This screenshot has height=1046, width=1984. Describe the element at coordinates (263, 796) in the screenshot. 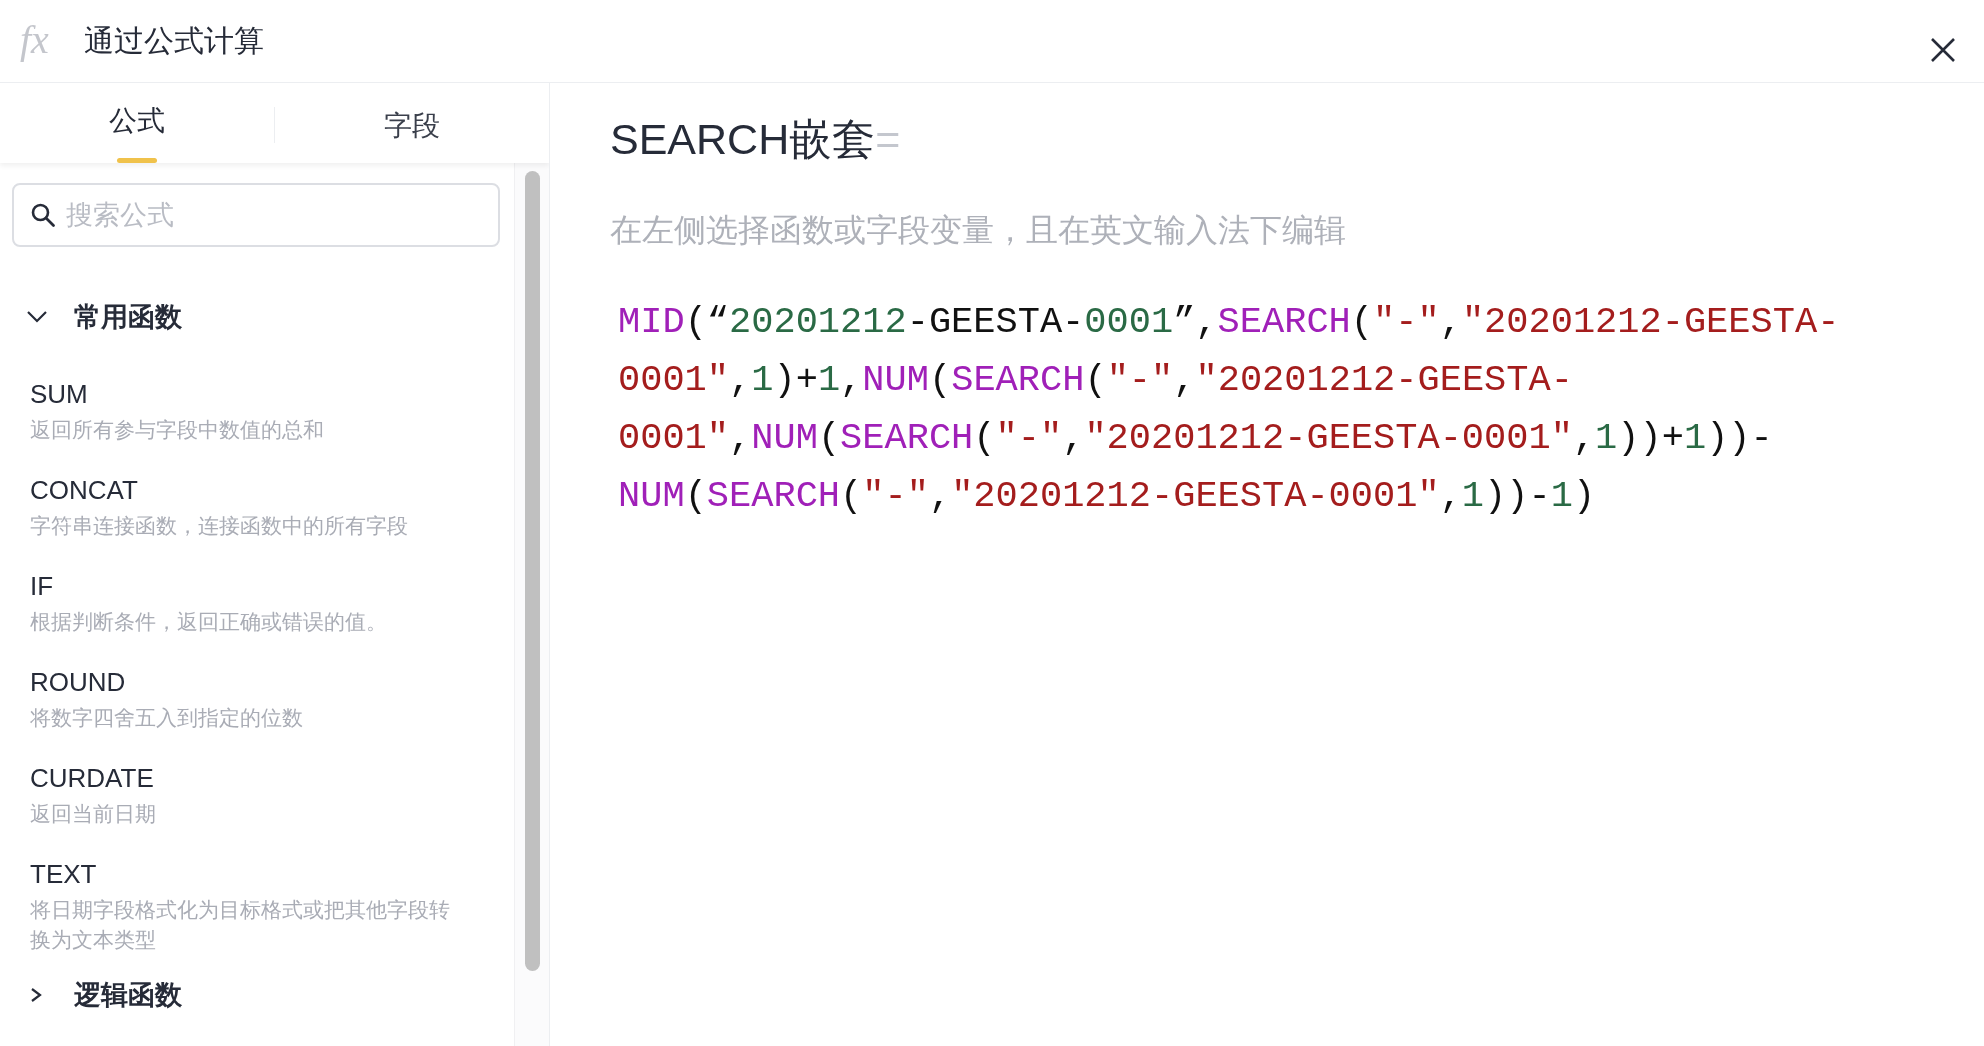

I see `function-item: CURDATE 返回当前日期` at that location.